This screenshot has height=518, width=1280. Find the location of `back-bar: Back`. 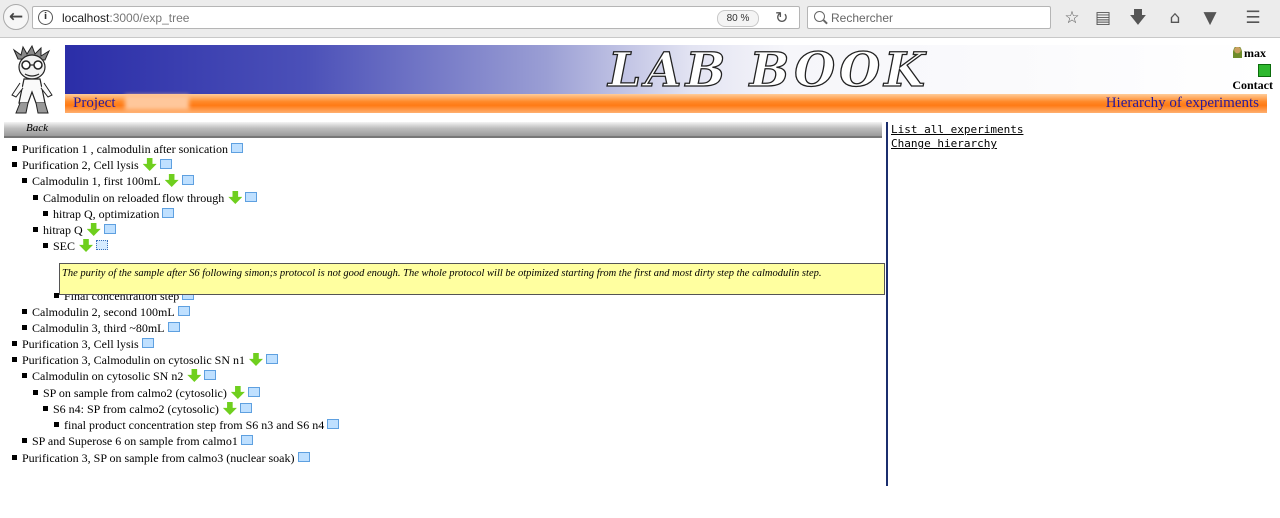

back-bar: Back is located at coordinates (443, 130).